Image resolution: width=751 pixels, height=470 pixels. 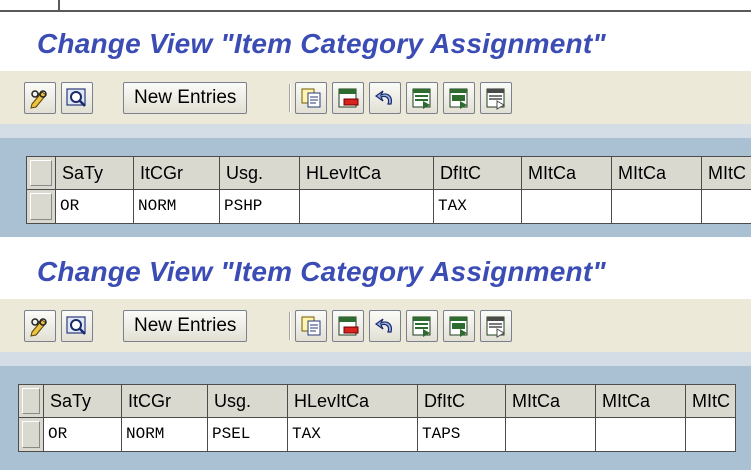 What do you see at coordinates (248, 435) in the screenshot?
I see `table-cell: PSEL` at bounding box center [248, 435].